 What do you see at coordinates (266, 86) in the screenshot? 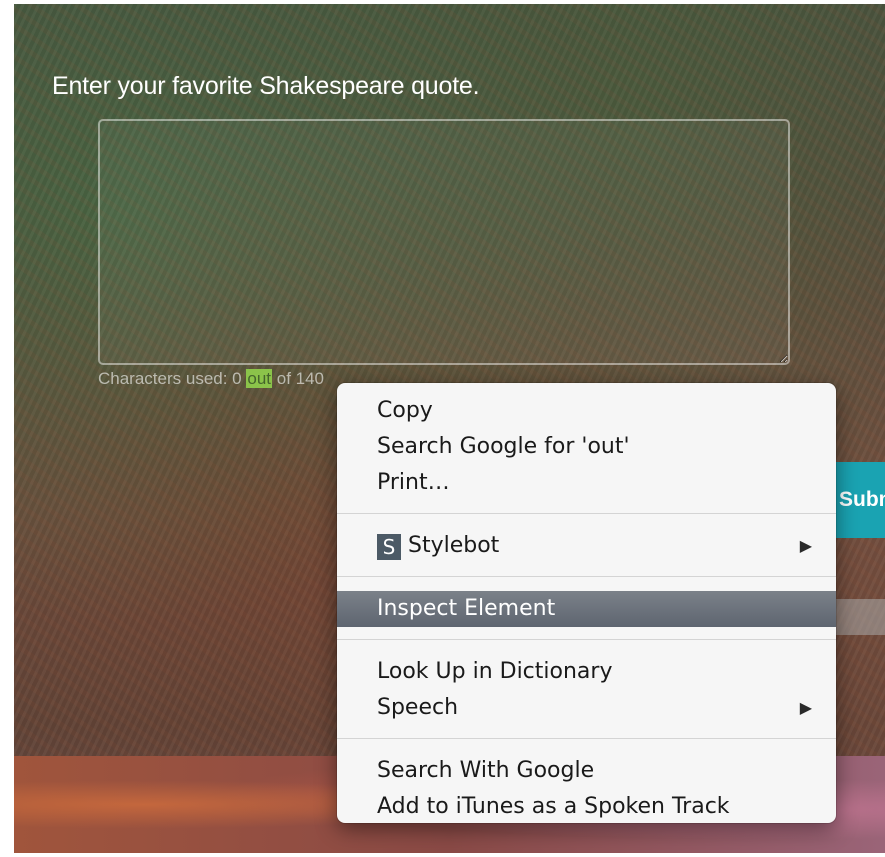
I see `page-title: Enter your favorite Shakespeare quote.` at bounding box center [266, 86].